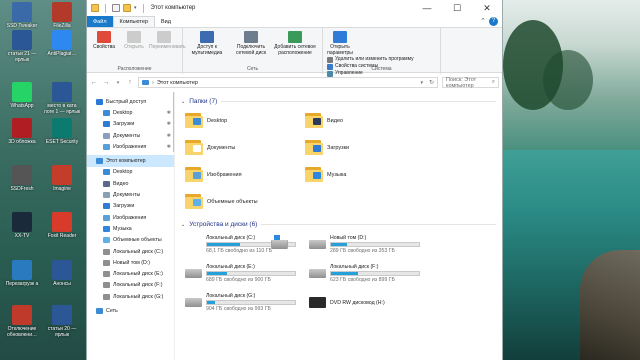 This screenshot has height=360, width=640. What do you see at coordinates (483, 21) in the screenshot?
I see `collapse-ribbon-icon: ⌃` at bounding box center [483, 21].